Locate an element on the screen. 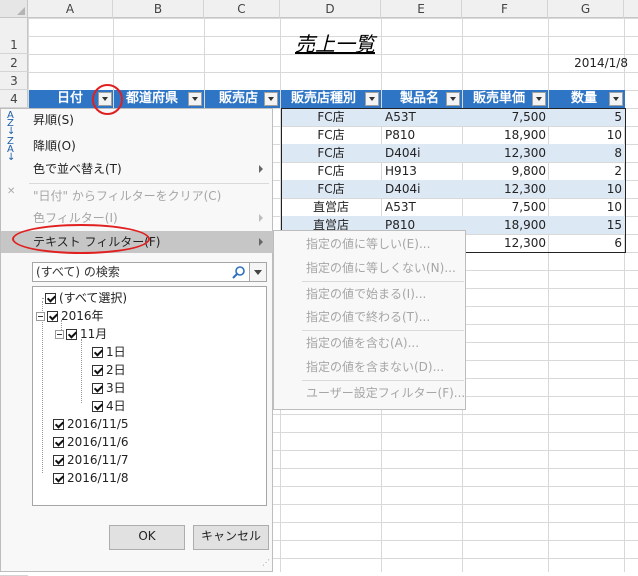 The height and width of the screenshot is (576, 638). tree-item-date: 2016/11/8 is located at coordinates (91, 478).